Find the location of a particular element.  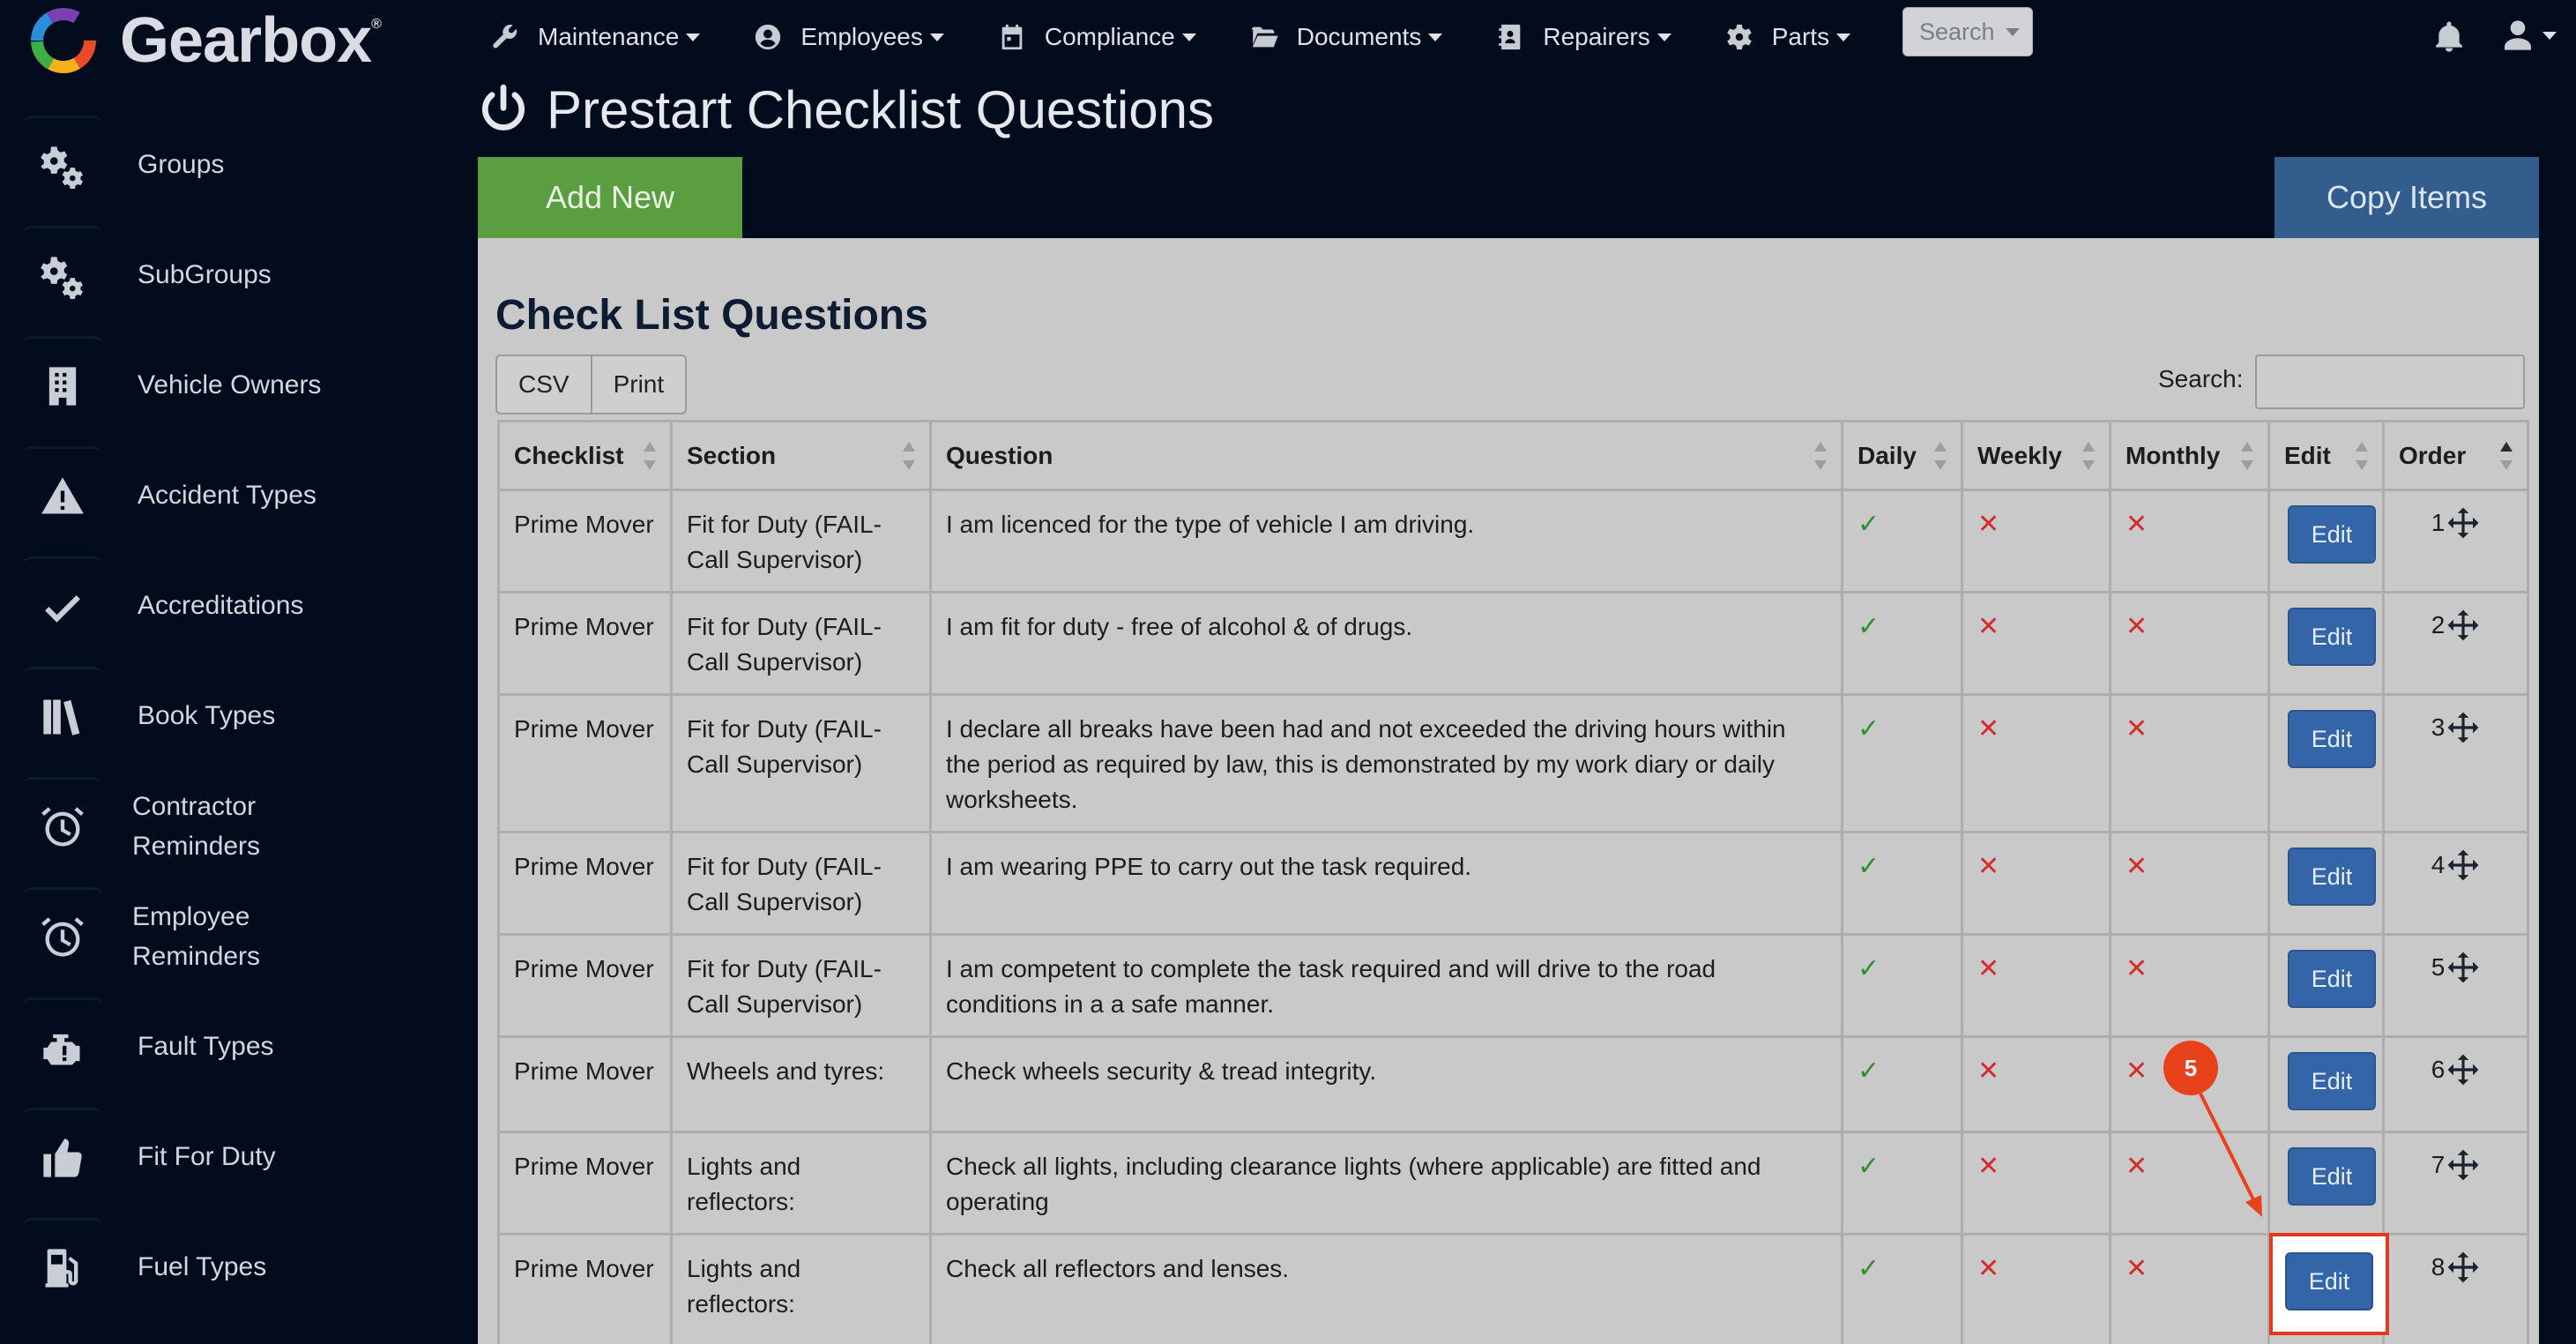

column-header-weekly: Weekly is located at coordinates (2036, 455).